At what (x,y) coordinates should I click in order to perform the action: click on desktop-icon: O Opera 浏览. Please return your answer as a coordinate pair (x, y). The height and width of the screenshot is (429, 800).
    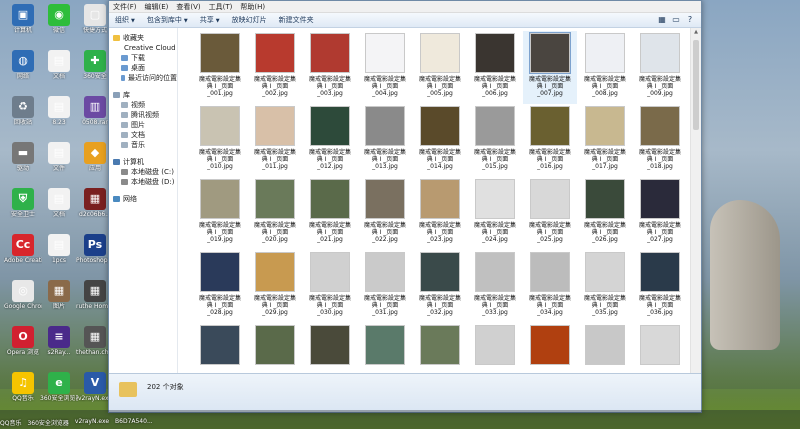
    Looking at the image, I should click on (23, 344).